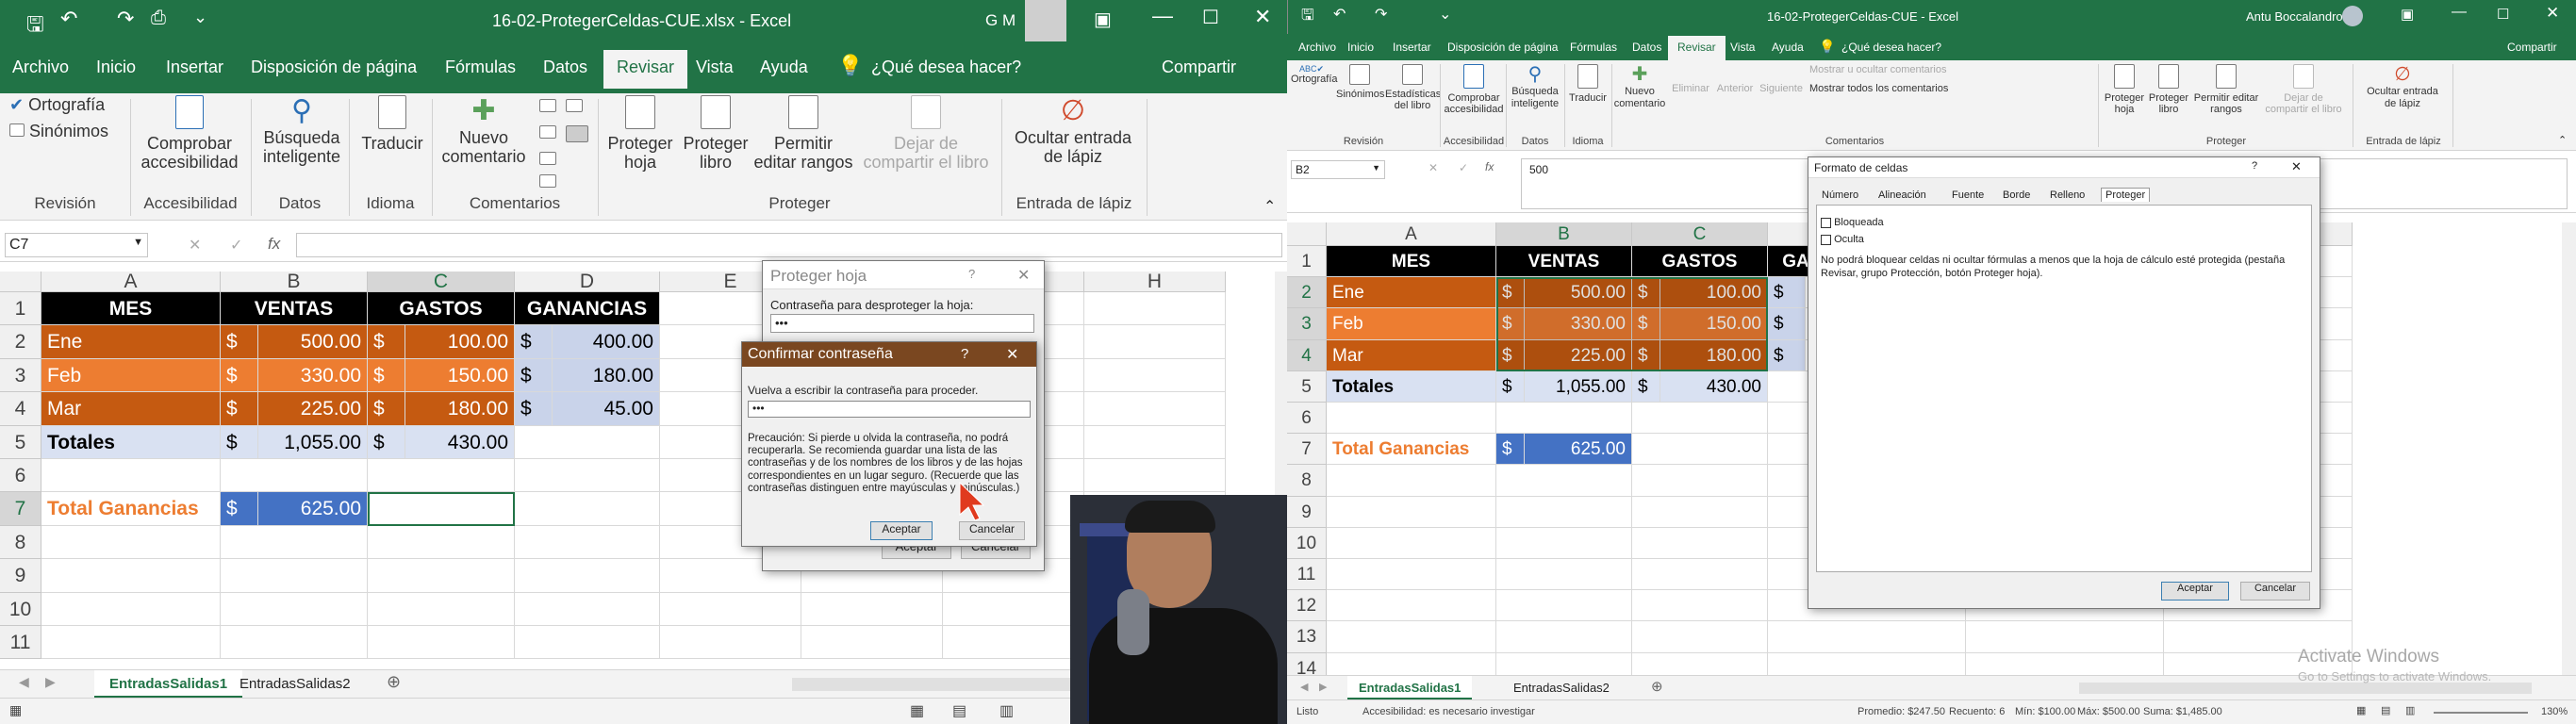 This screenshot has width=2576, height=724. Describe the element at coordinates (441, 309) in the screenshot. I see `table-header-cell: GASTOS` at that location.